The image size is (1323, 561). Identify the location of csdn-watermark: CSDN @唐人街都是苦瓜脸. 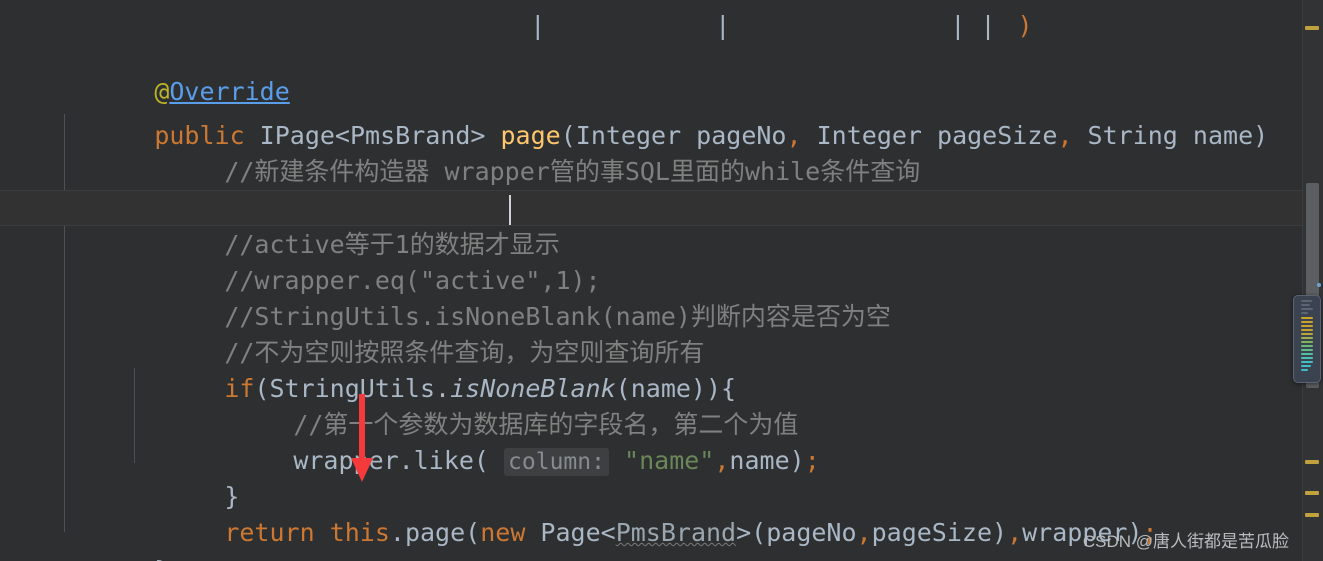
(1185, 541).